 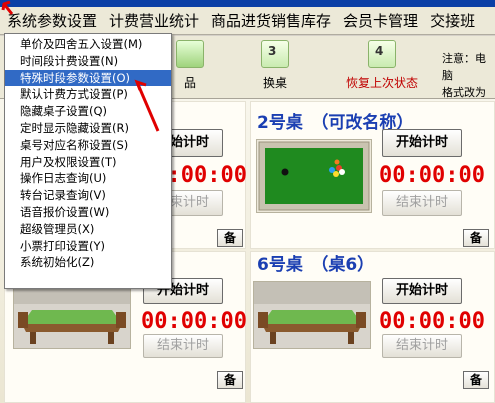 What do you see at coordinates (80, 66) in the screenshot?
I see `annotation-arrows` at bounding box center [80, 66].